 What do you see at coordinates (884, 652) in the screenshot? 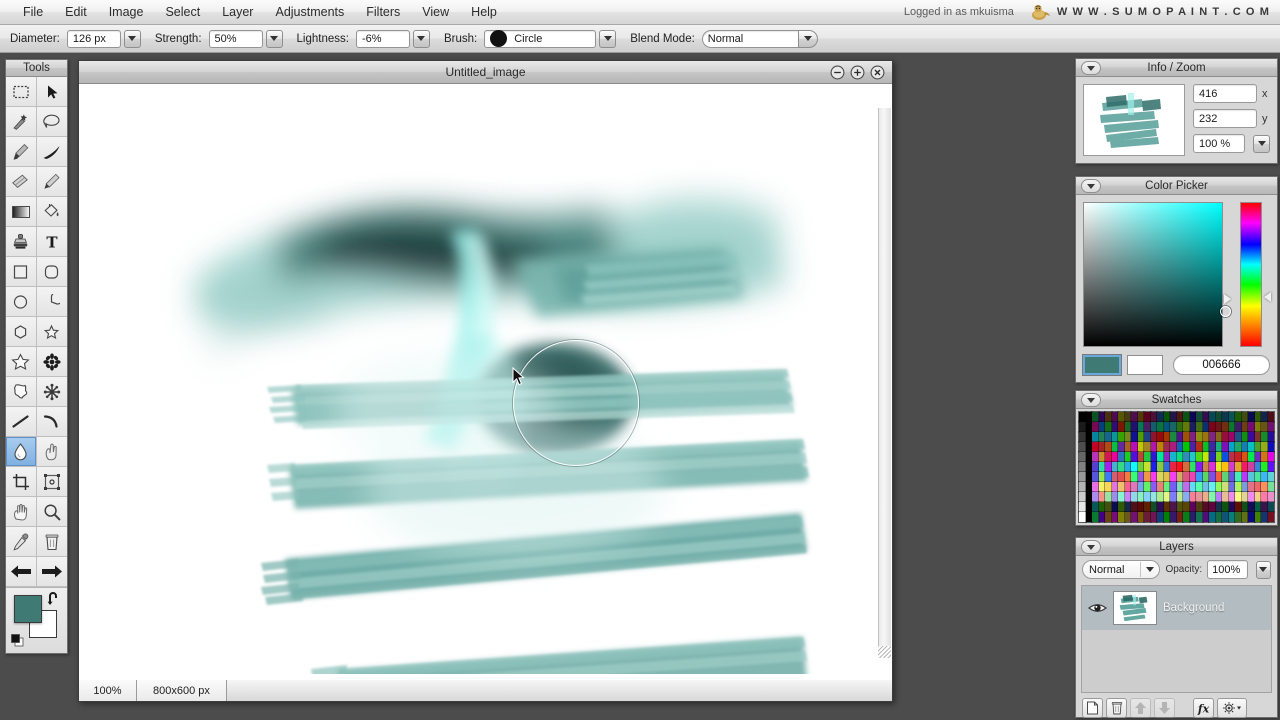
I see `canvas-resize-grip` at bounding box center [884, 652].